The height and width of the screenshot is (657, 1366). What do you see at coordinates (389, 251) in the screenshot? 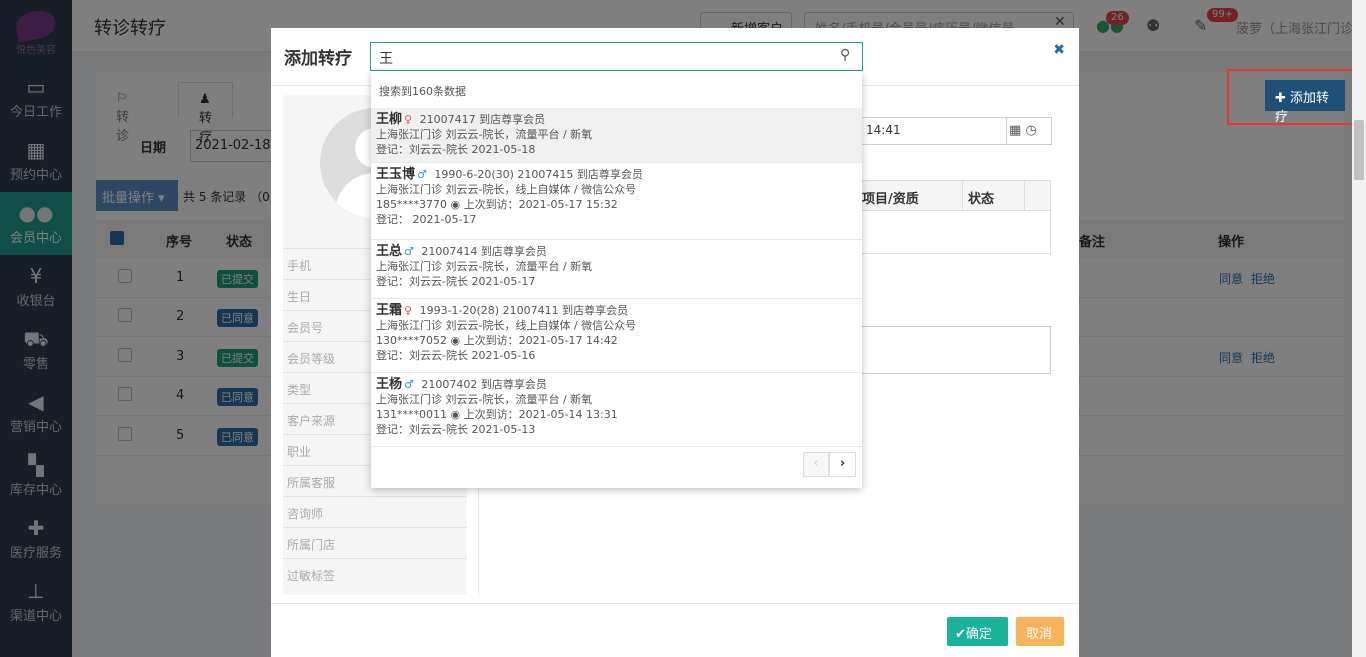
I see `result-name: 王总` at bounding box center [389, 251].